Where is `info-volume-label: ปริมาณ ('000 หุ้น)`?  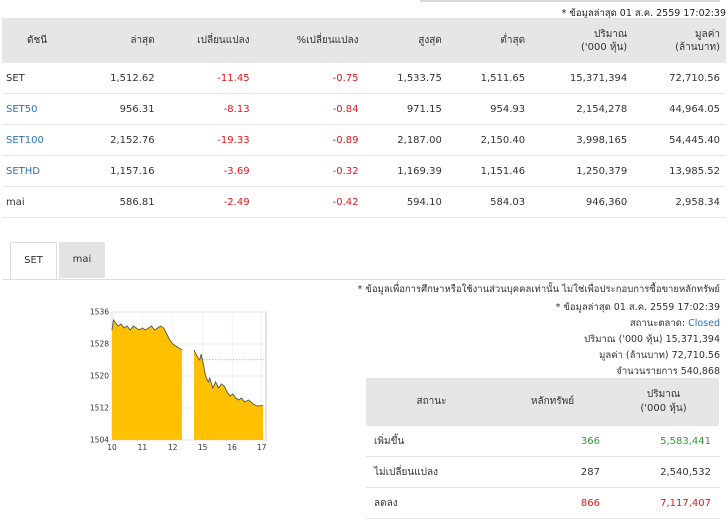 info-volume-label: ปริมาณ ('000 หุ้น) is located at coordinates (623, 339).